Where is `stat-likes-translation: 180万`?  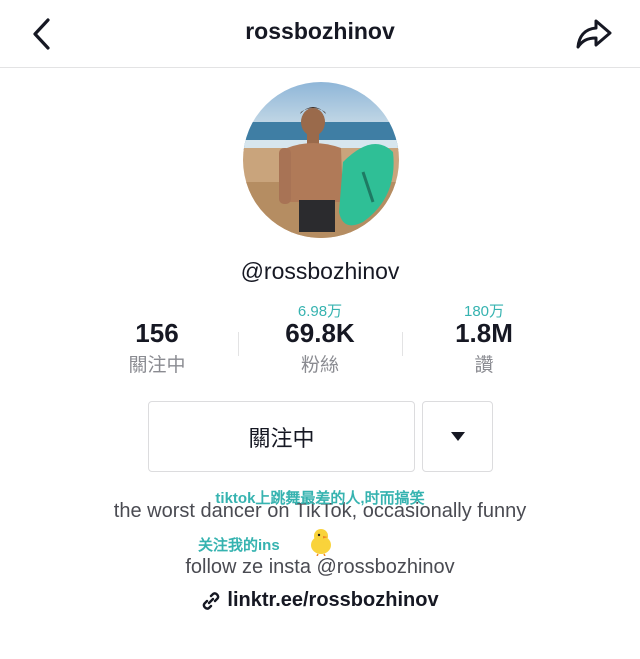 stat-likes-translation: 180万 is located at coordinates (484, 311).